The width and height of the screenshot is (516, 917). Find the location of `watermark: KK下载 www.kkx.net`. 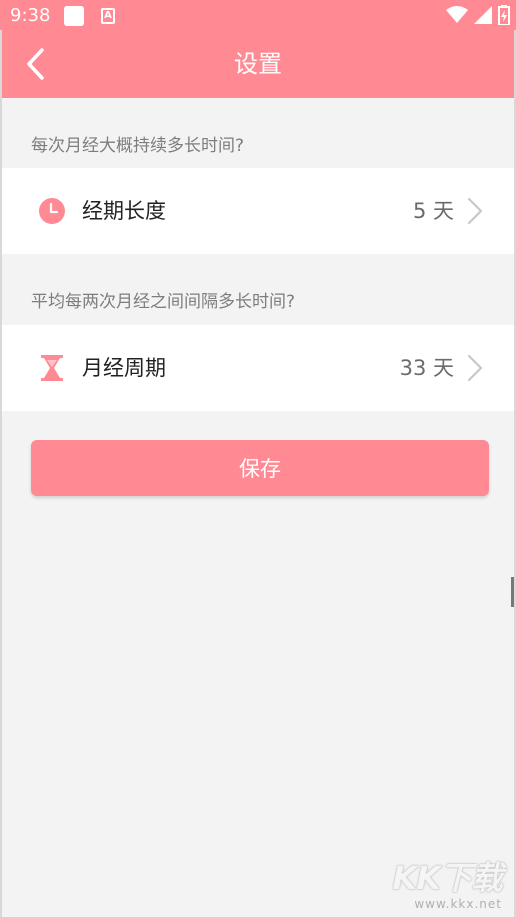

watermark: KK下载 www.kkx.net is located at coordinates (447, 882).